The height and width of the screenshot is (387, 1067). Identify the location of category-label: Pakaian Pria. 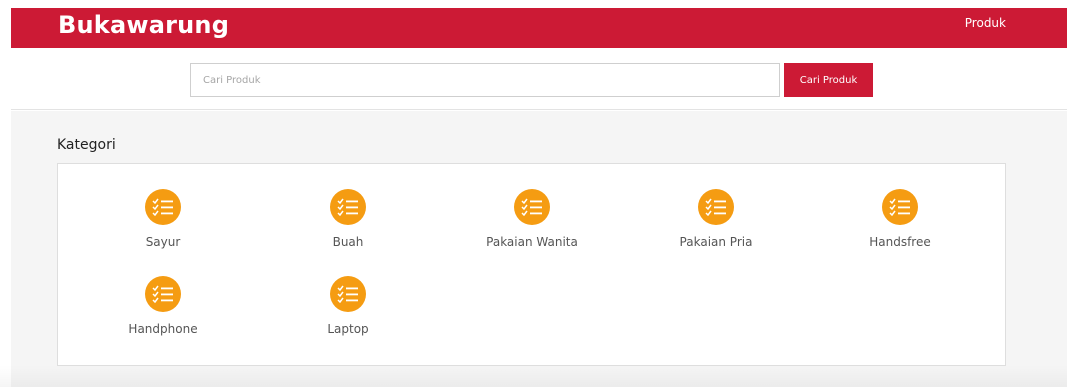
(716, 242).